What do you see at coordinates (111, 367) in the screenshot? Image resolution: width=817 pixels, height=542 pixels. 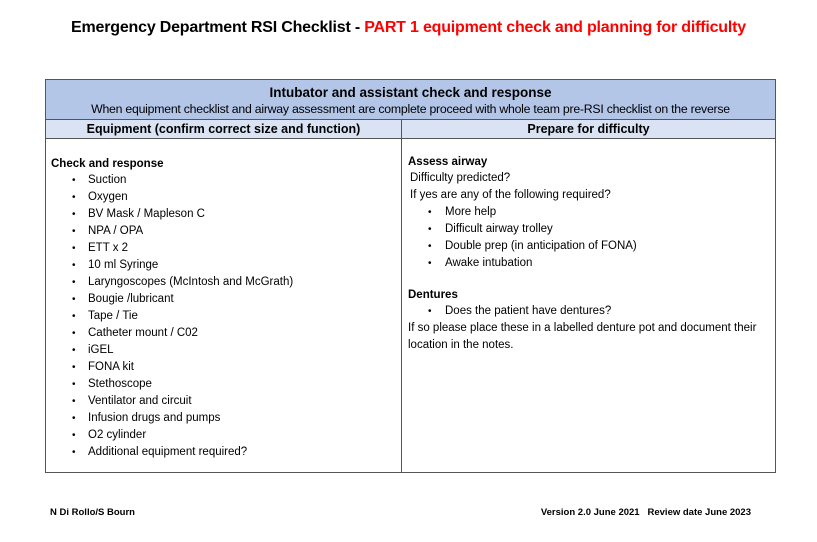 I see `list-item-text: FONA kit` at bounding box center [111, 367].